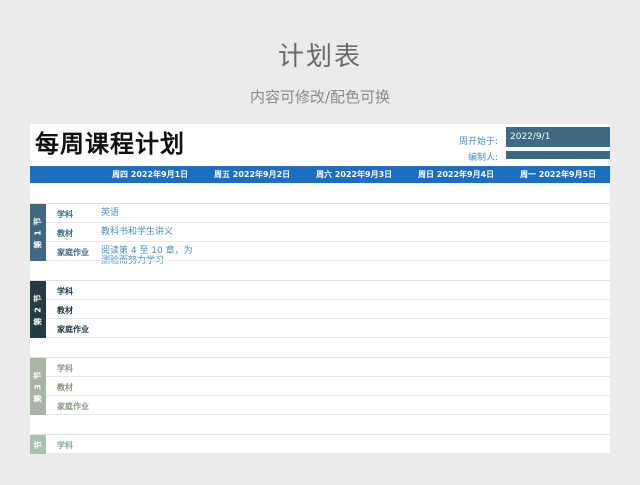 The height and width of the screenshot is (485, 640). I want to click on section-tab-label: 节, so click(38, 444).